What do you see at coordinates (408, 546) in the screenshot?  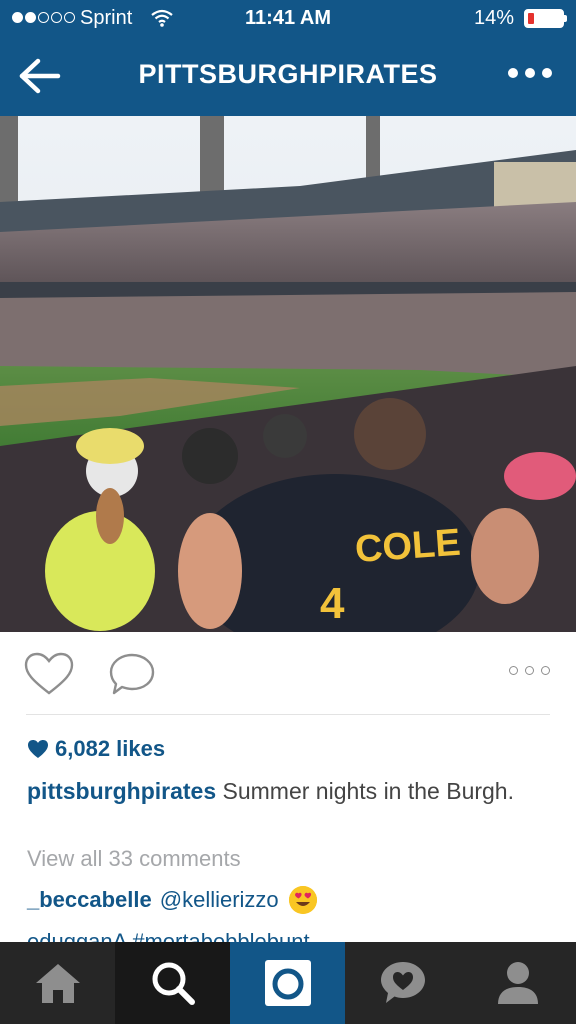 I see `jersey-text: COLE` at bounding box center [408, 546].